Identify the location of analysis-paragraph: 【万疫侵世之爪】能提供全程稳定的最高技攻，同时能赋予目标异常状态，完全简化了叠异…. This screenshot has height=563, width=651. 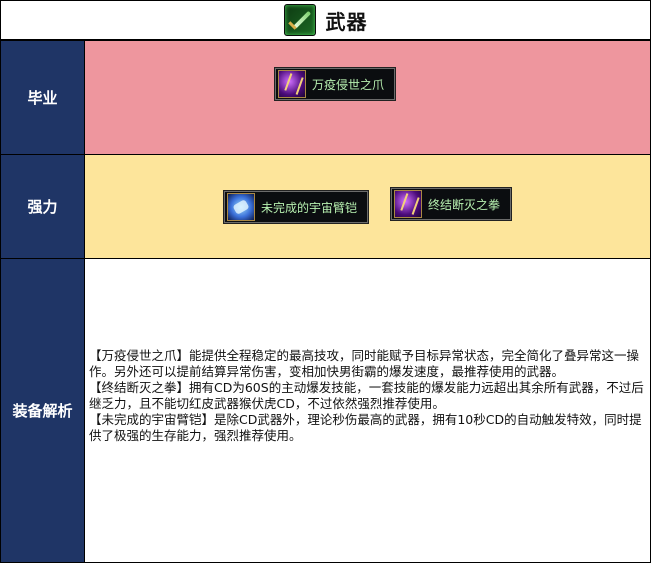
(364, 363).